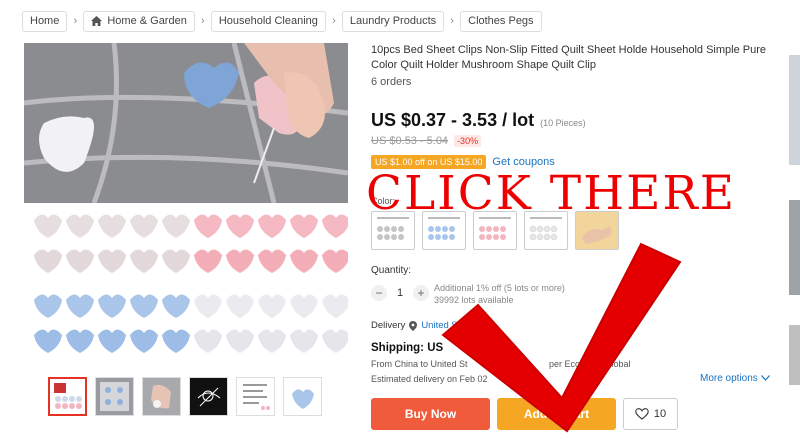 This screenshot has height=445, width=800. Describe the element at coordinates (449, 325) in the screenshot. I see `delivery-country-link: United States` at that location.